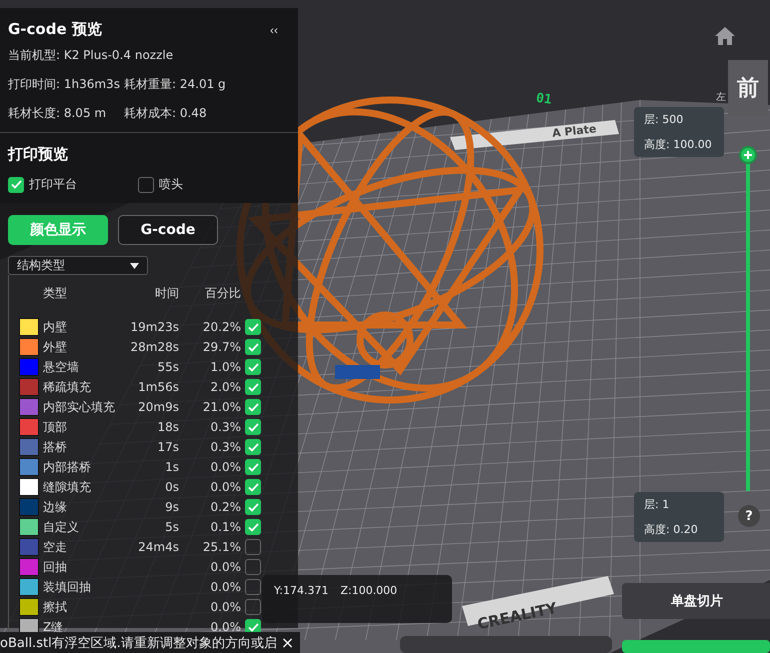  I want to click on percent-value: 25.1%, so click(221, 547).